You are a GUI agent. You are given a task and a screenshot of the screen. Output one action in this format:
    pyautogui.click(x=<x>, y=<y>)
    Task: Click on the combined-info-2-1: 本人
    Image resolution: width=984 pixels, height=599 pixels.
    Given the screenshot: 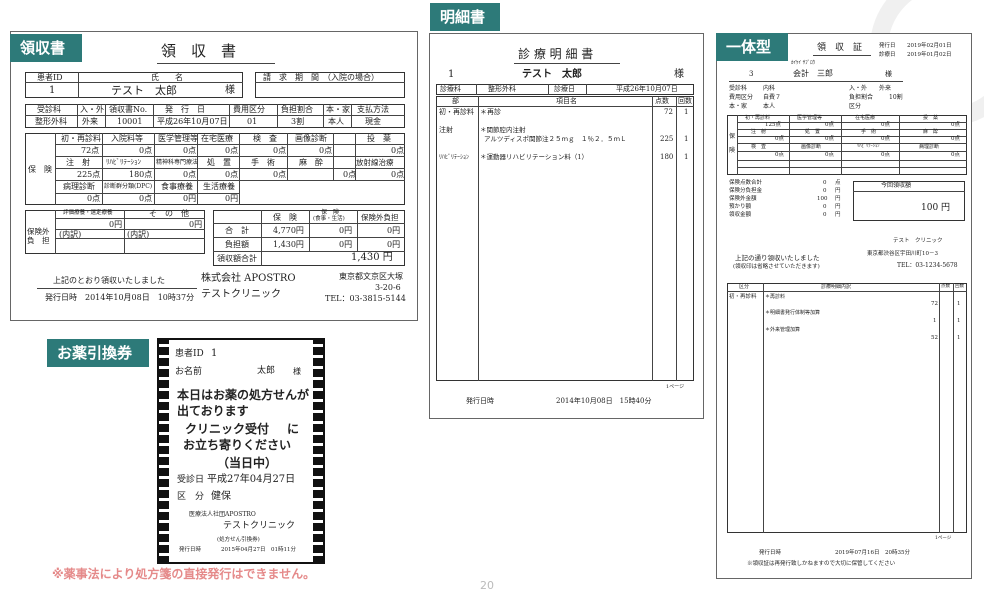 What is the action you would take?
    pyautogui.click(x=769, y=106)
    